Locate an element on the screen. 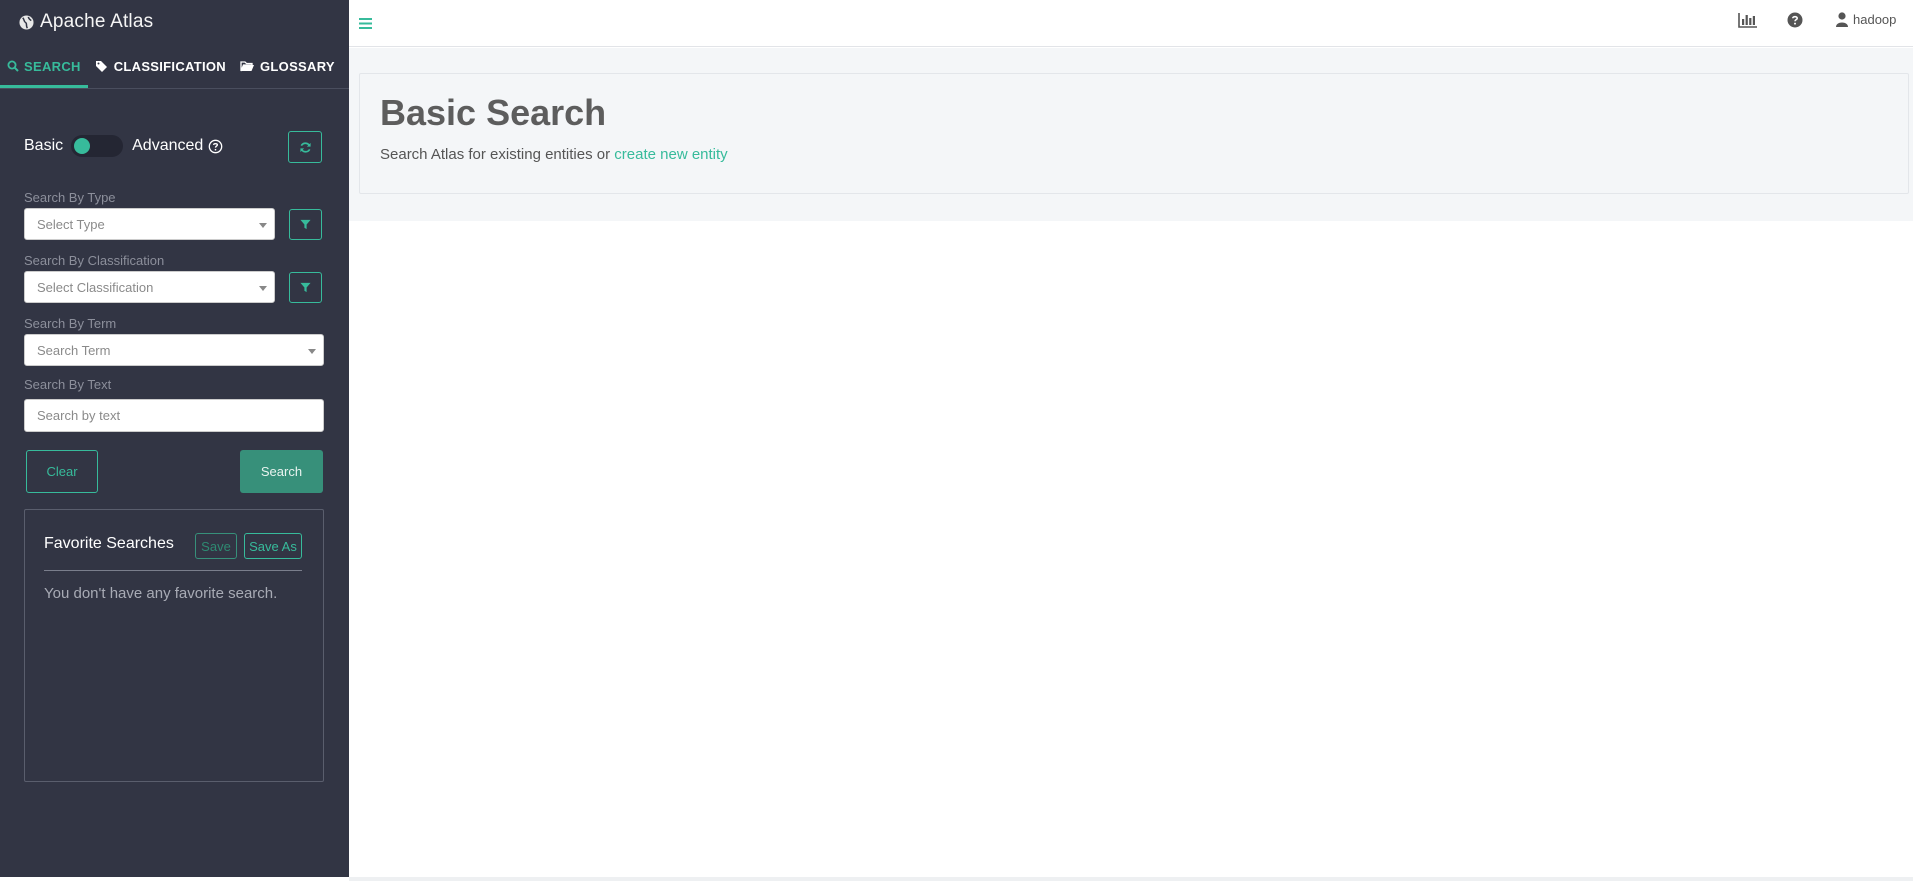 This screenshot has width=1913, height=881. folder-open-icon is located at coordinates (247, 66).